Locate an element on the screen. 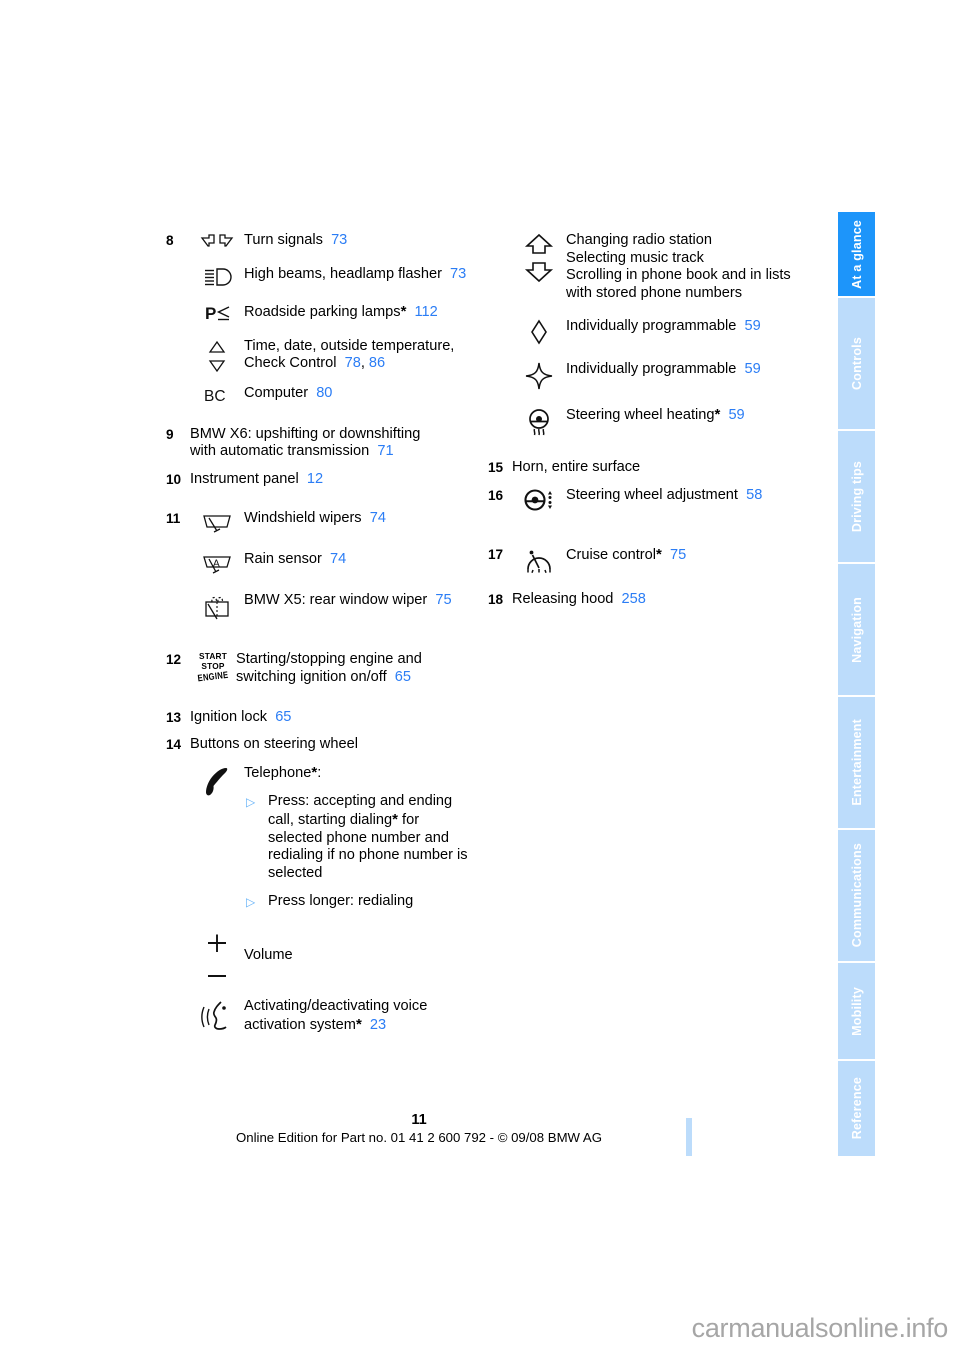 The image size is (960, 1358). steering-wheel-adjustment-icon is located at coordinates (539, 501).